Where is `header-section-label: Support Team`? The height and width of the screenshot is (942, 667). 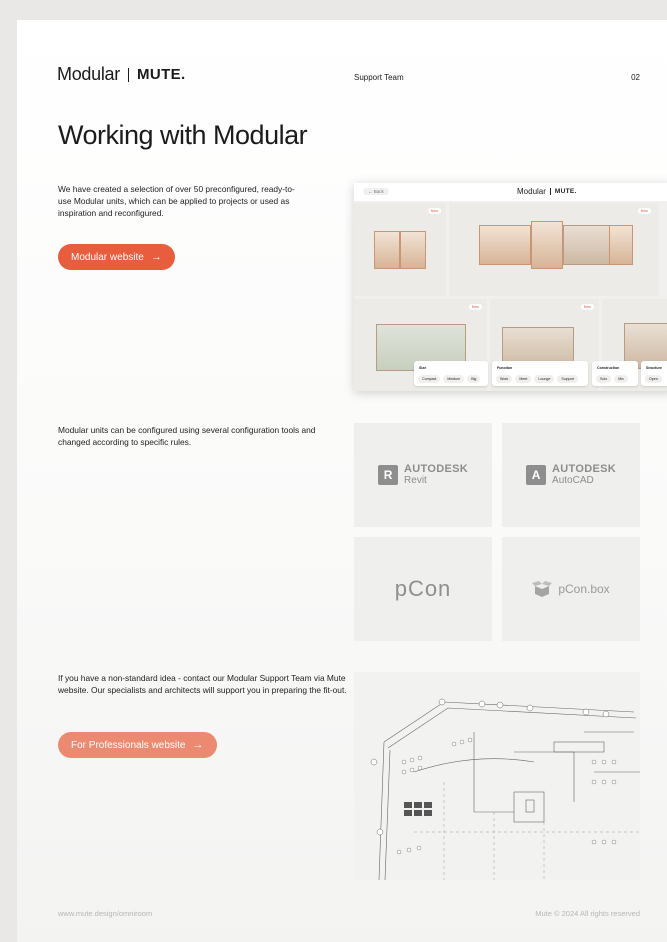
header-section-label: Support Team is located at coordinates (379, 77).